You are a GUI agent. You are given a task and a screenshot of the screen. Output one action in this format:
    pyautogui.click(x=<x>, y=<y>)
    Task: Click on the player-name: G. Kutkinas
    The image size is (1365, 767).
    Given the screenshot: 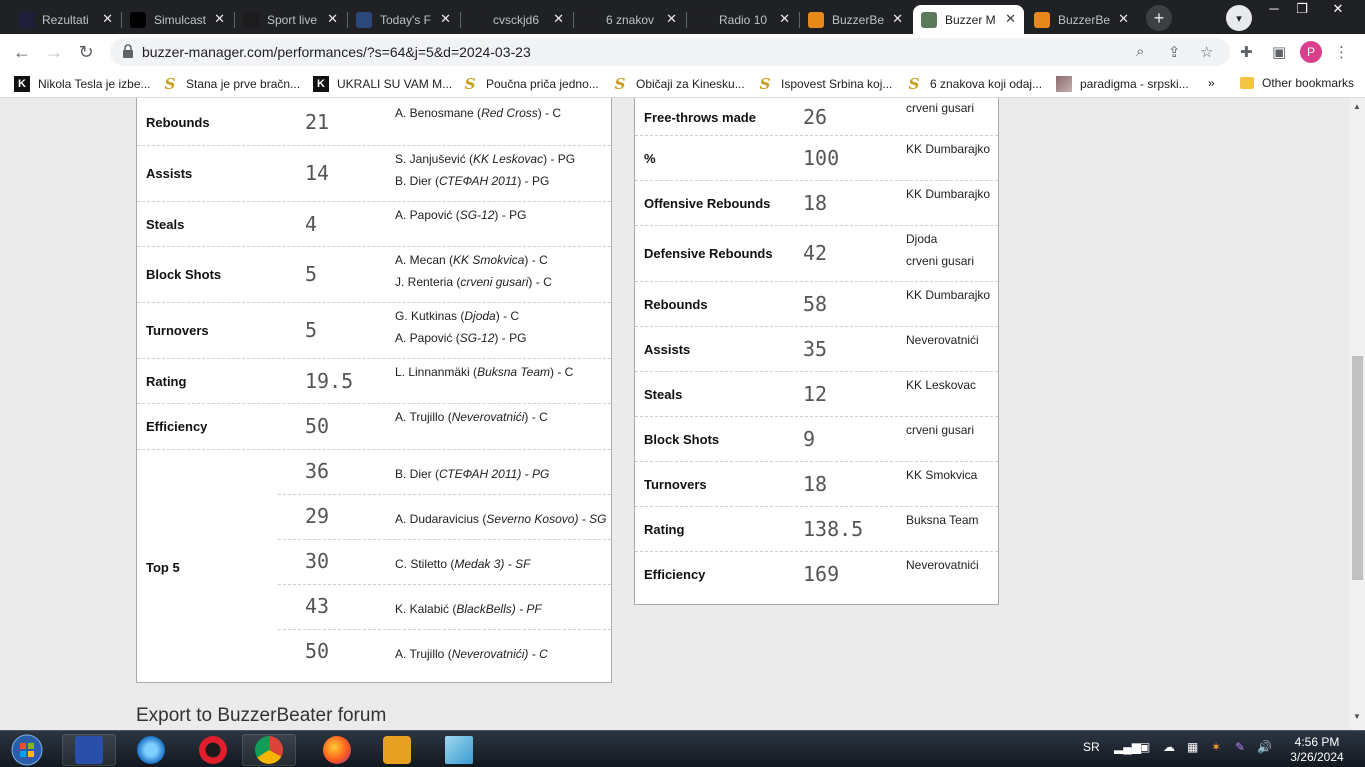 What is the action you would take?
    pyautogui.click(x=426, y=316)
    